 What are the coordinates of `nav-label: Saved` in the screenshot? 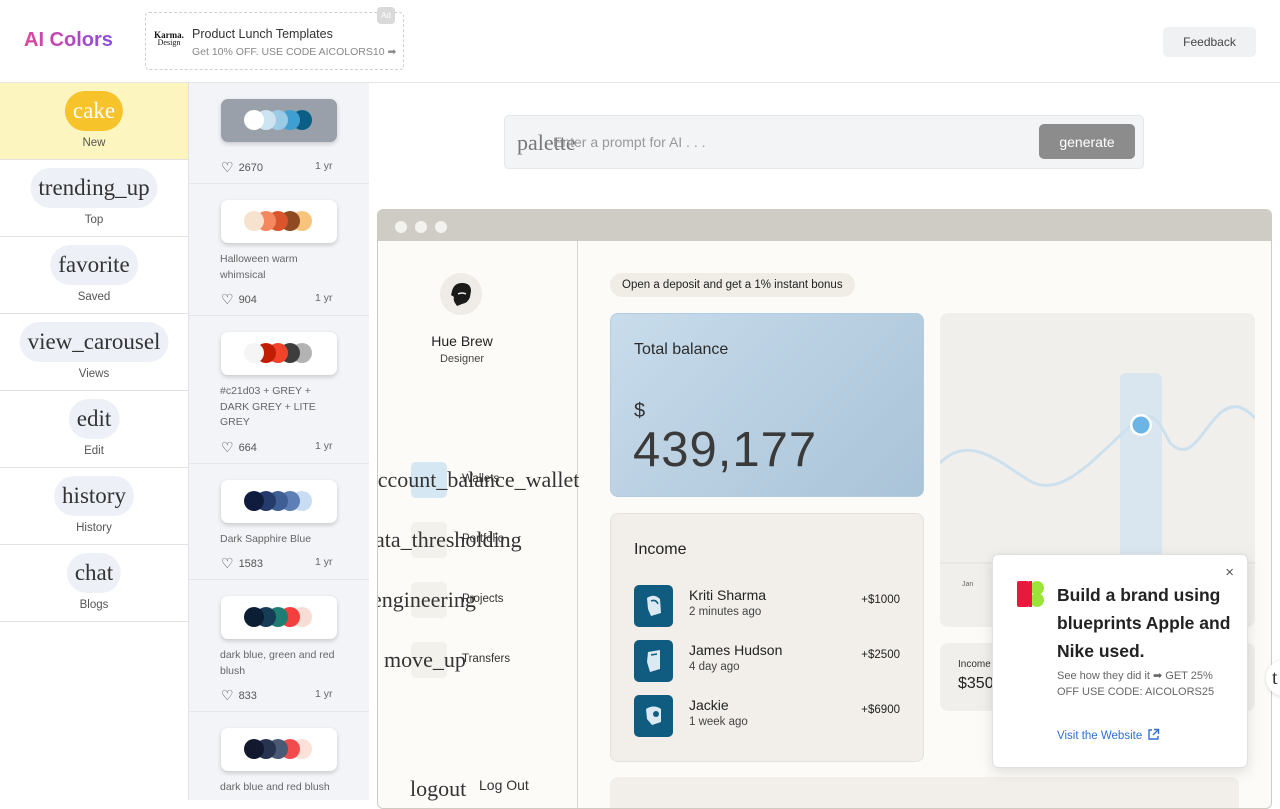 It's located at (94, 297).